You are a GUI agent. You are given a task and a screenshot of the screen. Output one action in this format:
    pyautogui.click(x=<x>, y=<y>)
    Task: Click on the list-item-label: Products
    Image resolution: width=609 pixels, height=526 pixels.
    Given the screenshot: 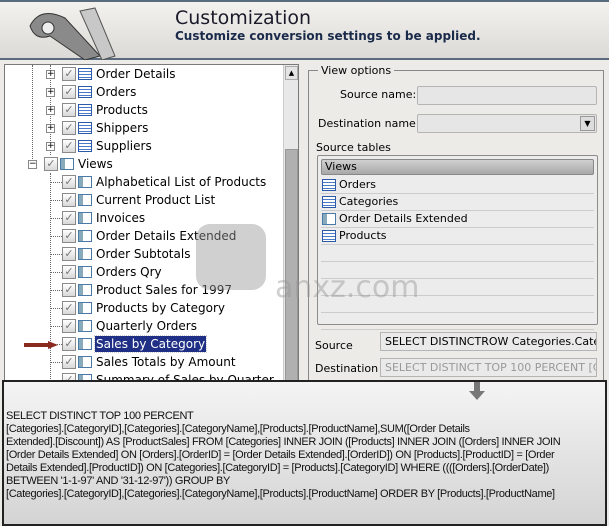 What is the action you would take?
    pyautogui.click(x=363, y=235)
    